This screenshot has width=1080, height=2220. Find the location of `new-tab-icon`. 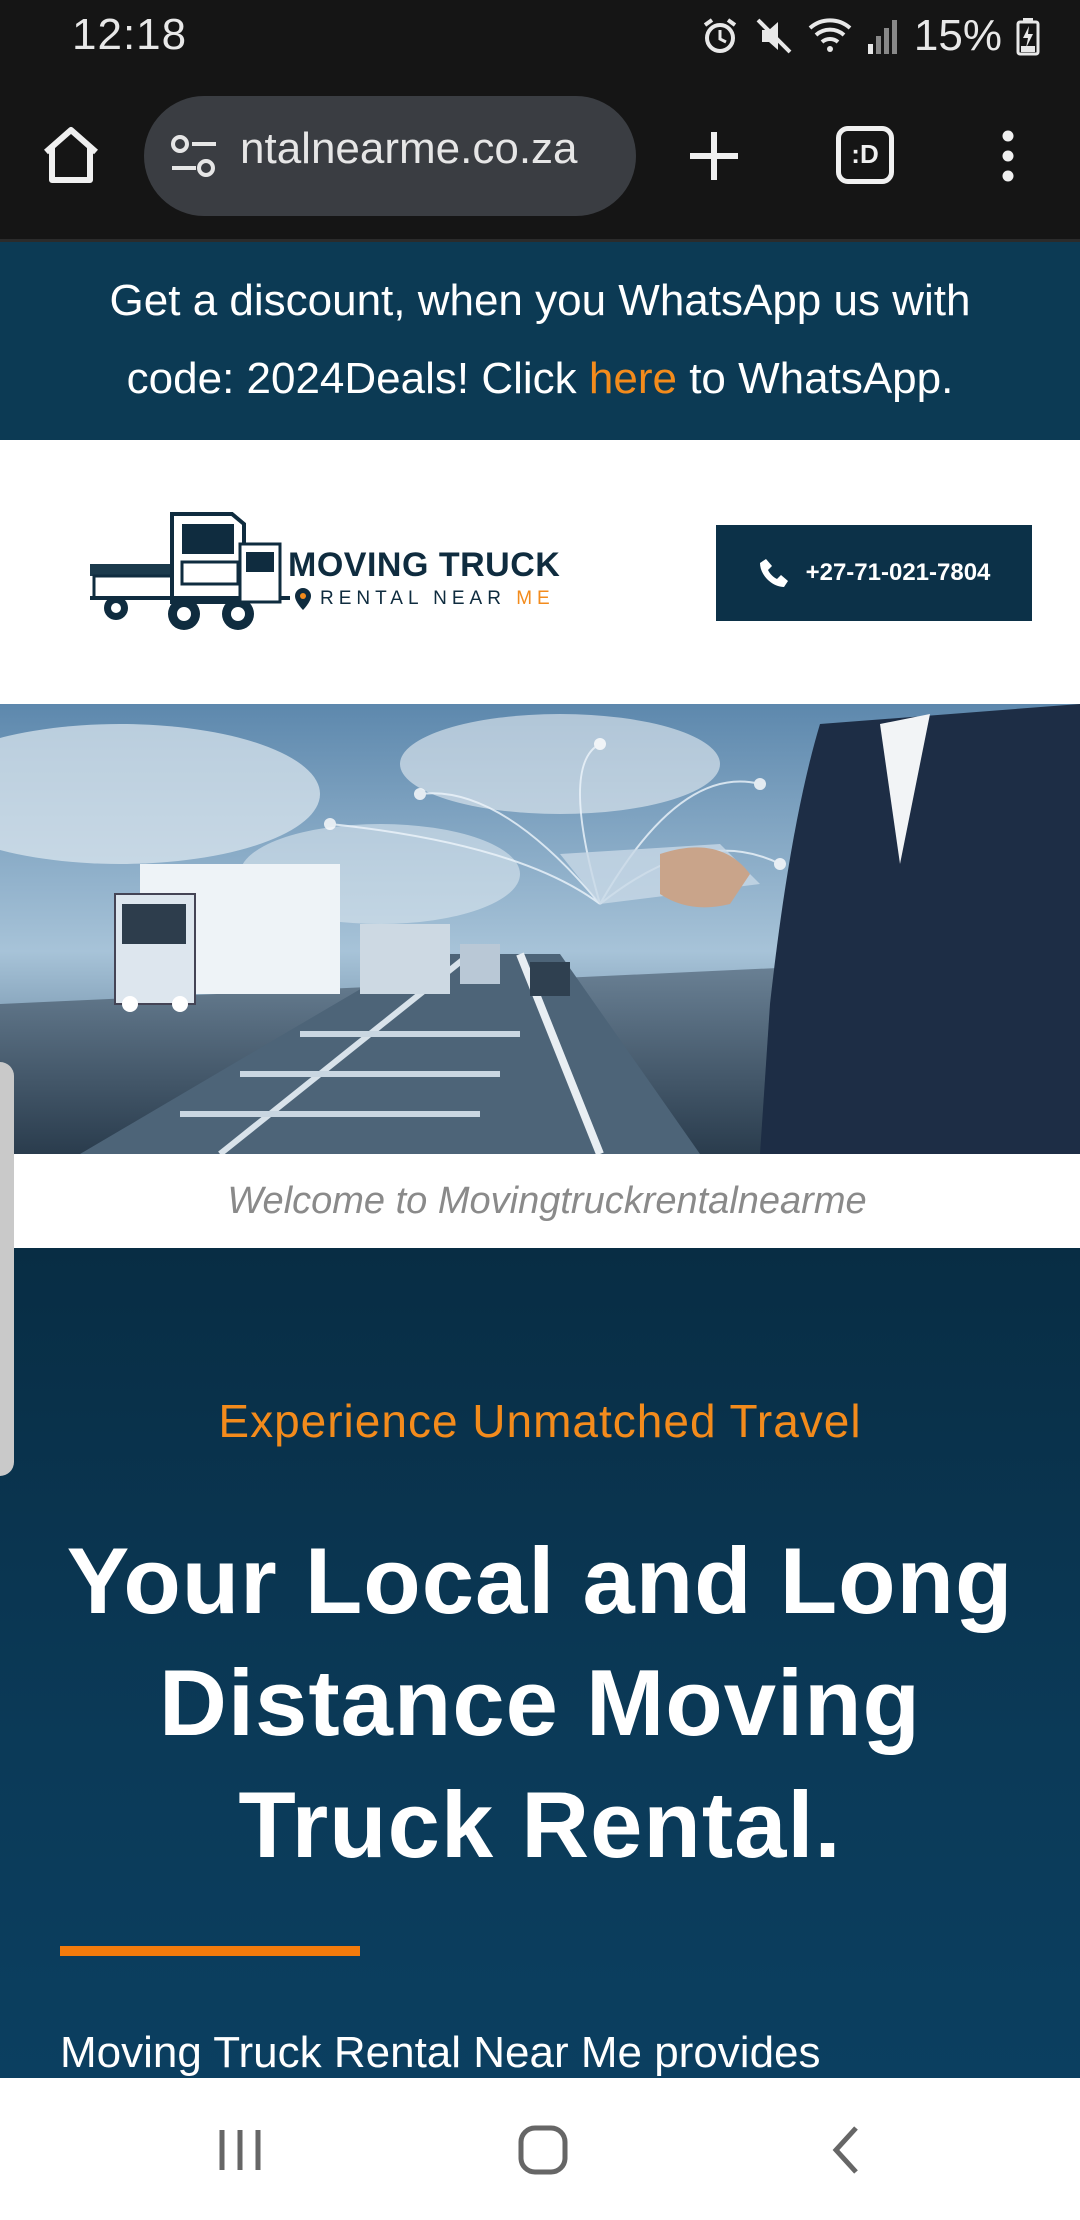

new-tab-icon is located at coordinates (714, 156).